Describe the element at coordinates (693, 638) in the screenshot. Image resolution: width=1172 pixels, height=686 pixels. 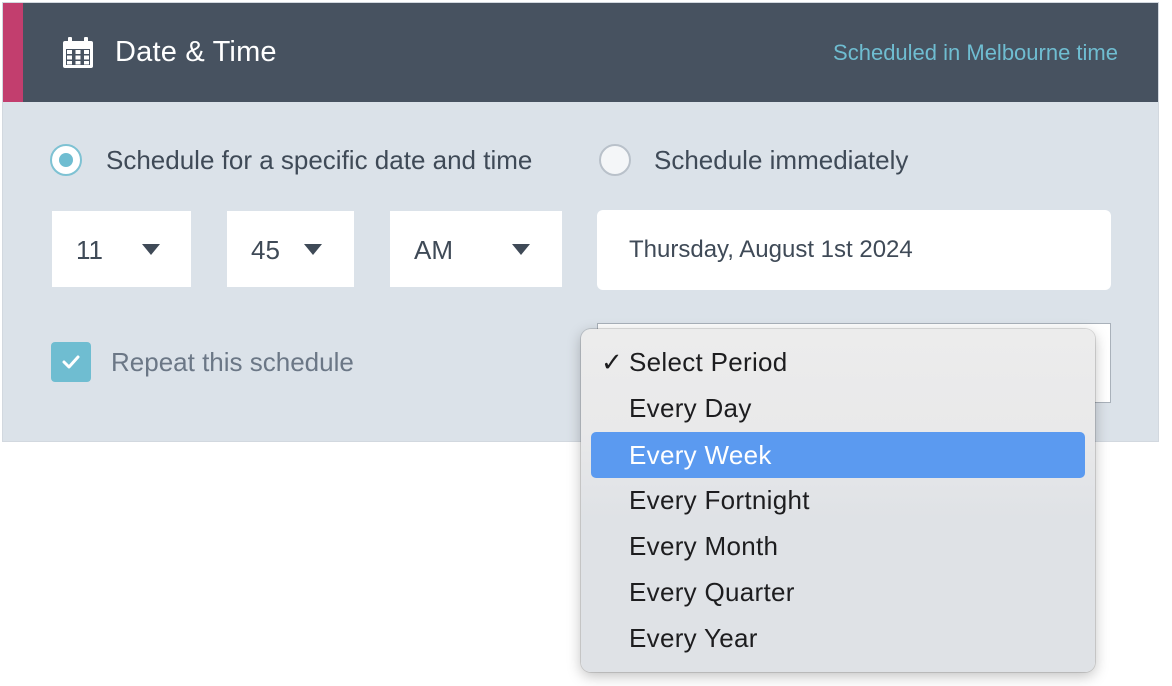
I see `option-label: Every Year` at that location.